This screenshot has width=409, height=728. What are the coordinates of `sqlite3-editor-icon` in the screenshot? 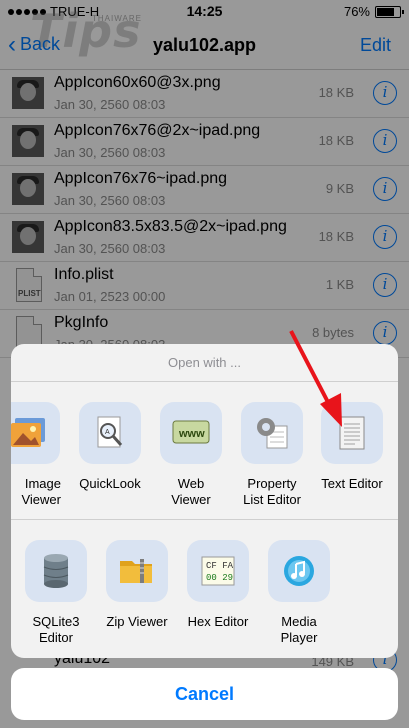 It's located at (56, 571).